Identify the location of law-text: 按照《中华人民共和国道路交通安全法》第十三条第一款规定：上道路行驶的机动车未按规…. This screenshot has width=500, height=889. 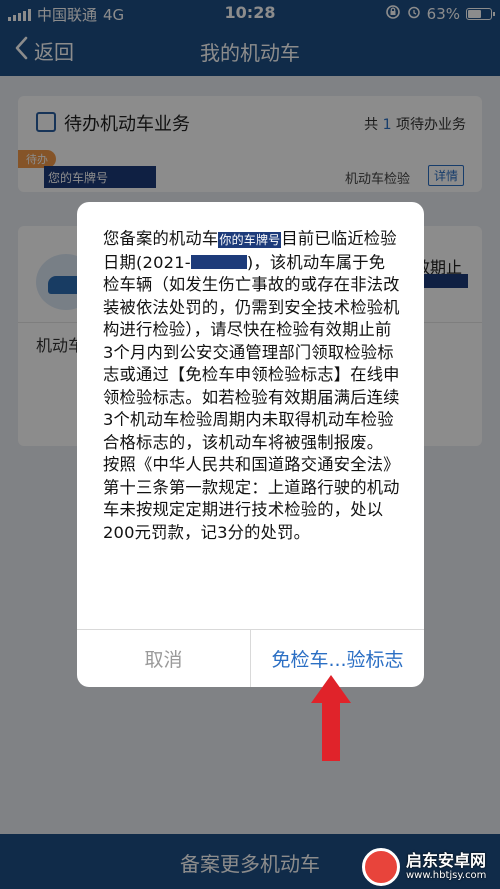
(251, 498).